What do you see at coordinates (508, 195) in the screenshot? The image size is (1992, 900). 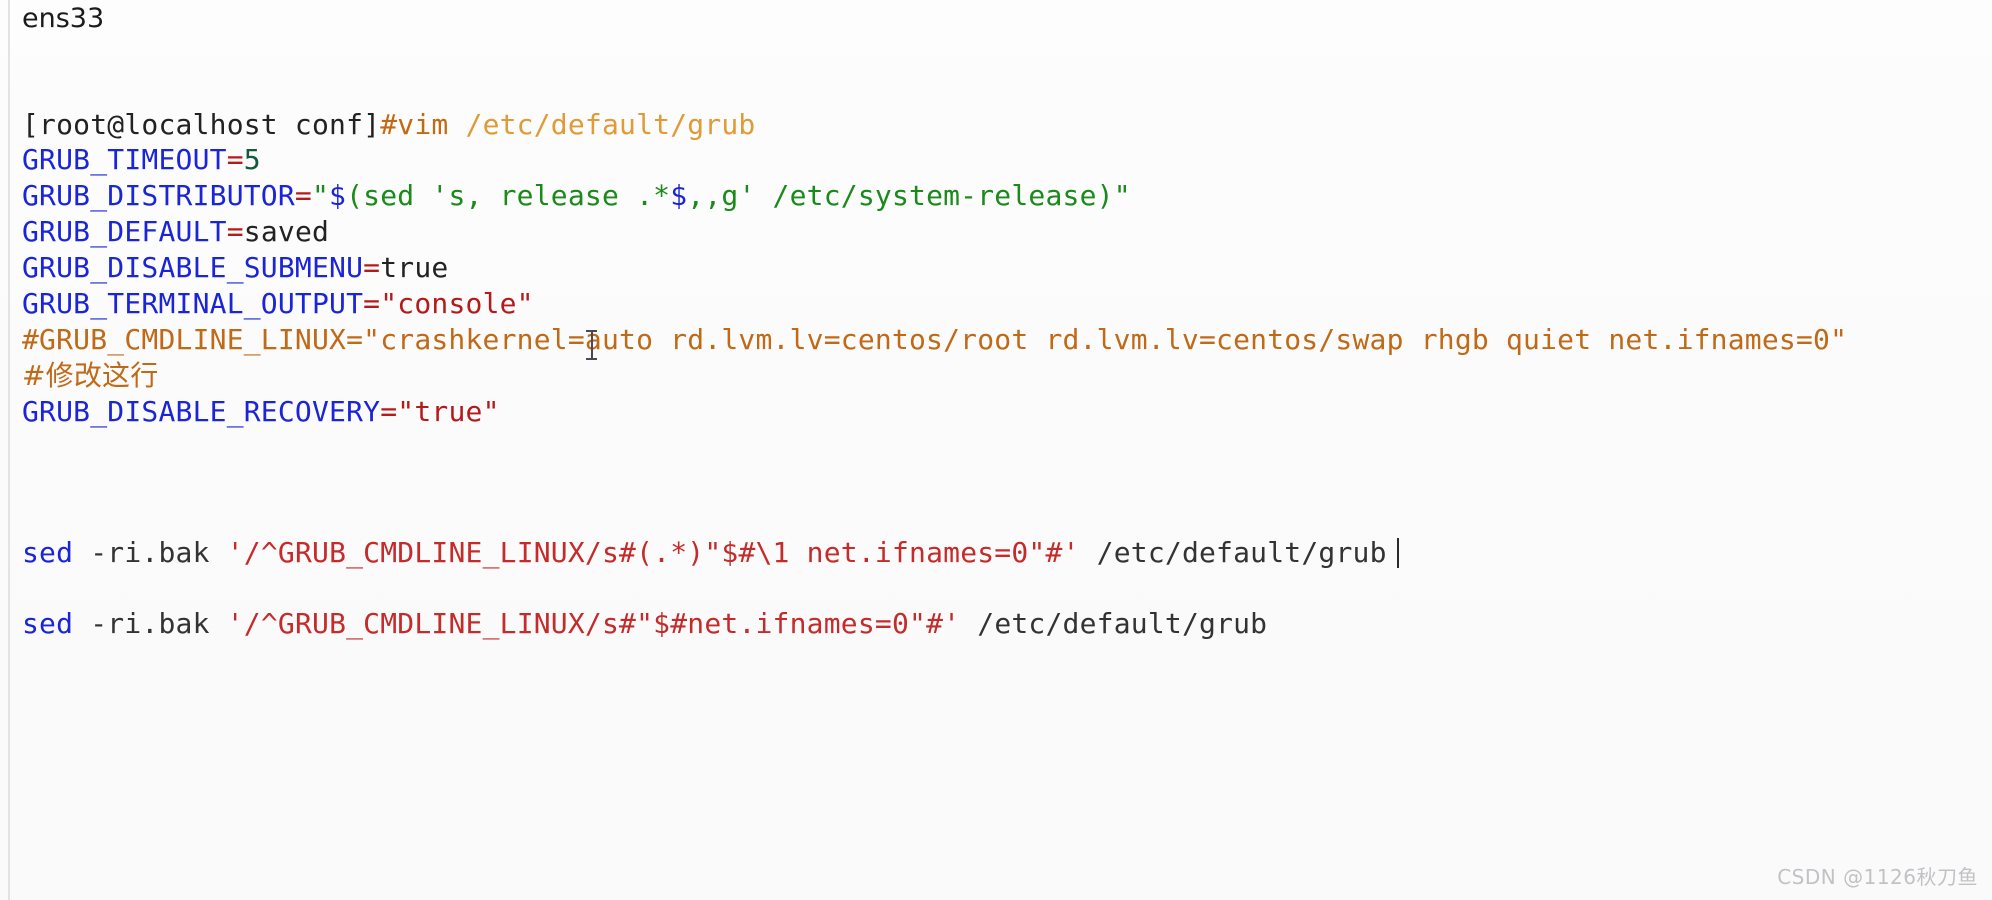 I see `shell-substitution-body-a: (sed 's, release .*` at bounding box center [508, 195].